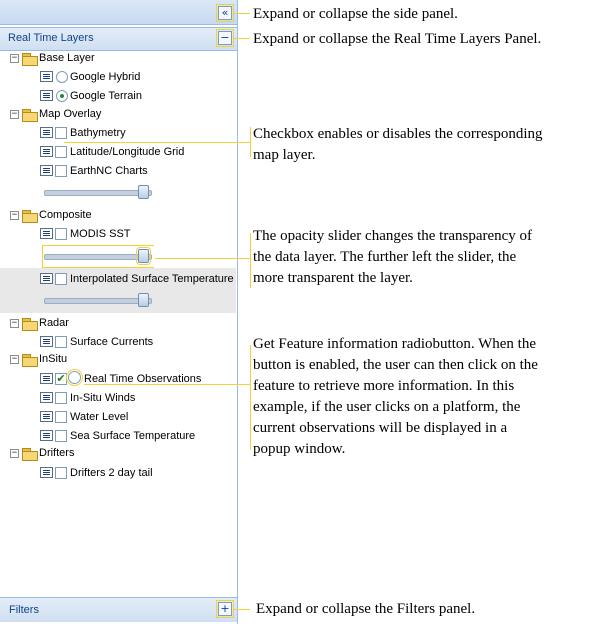  I want to click on layer-label-in-situ-winds: In-Situ Winds, so click(103, 398).